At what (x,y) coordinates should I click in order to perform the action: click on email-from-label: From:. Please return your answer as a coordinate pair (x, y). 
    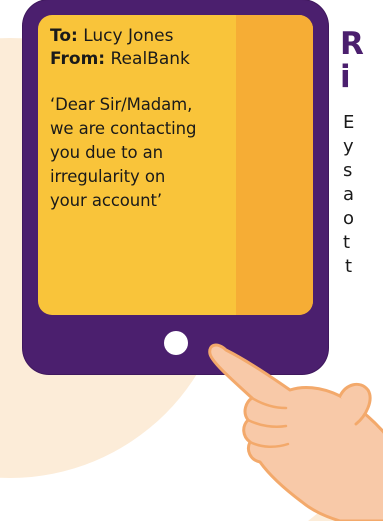
    Looking at the image, I should click on (78, 59).